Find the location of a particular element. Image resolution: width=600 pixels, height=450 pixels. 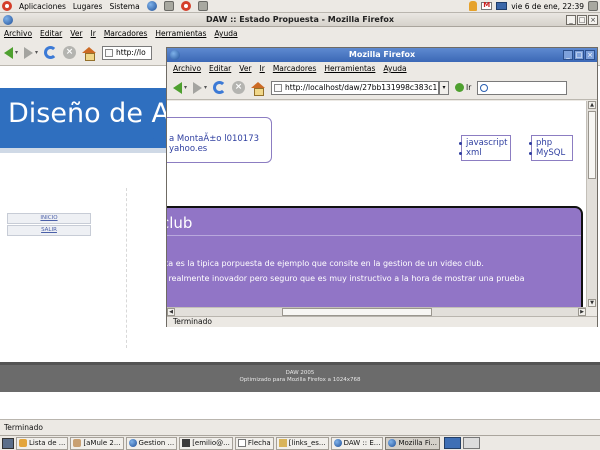

contact-line-1: a MontaÃ±o l010173 is located at coordinates (220, 139).